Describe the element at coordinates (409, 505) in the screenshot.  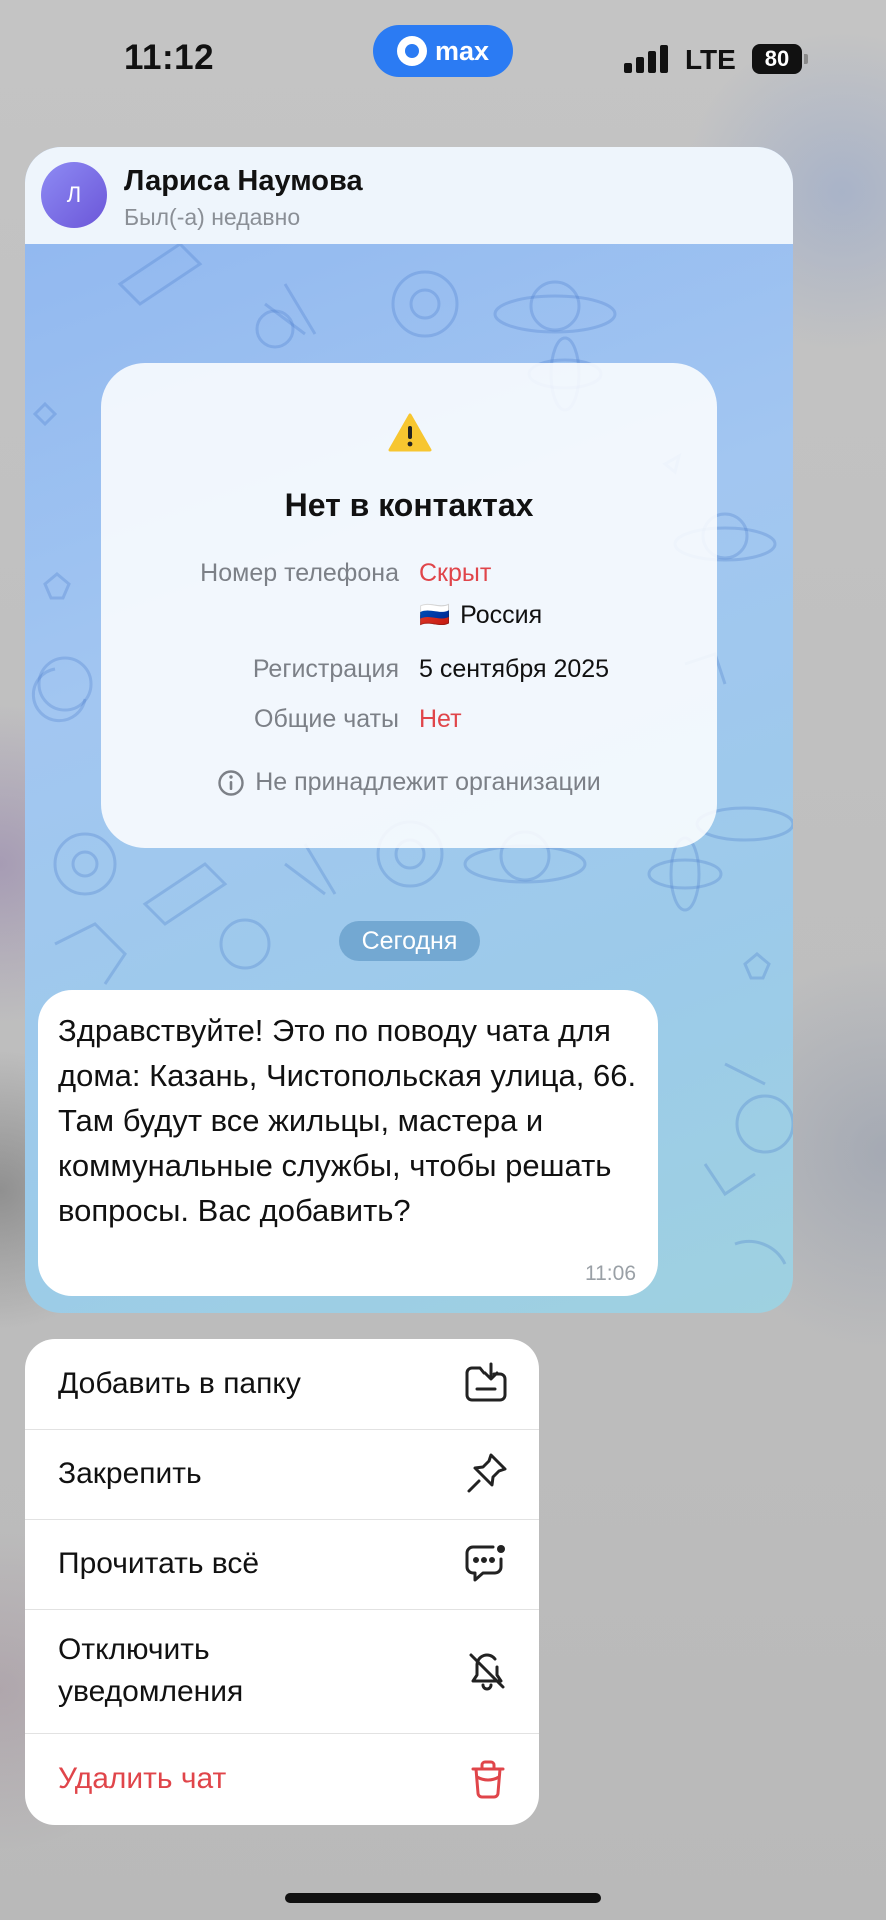
I see `info-card-title: Нет в контактах` at that location.